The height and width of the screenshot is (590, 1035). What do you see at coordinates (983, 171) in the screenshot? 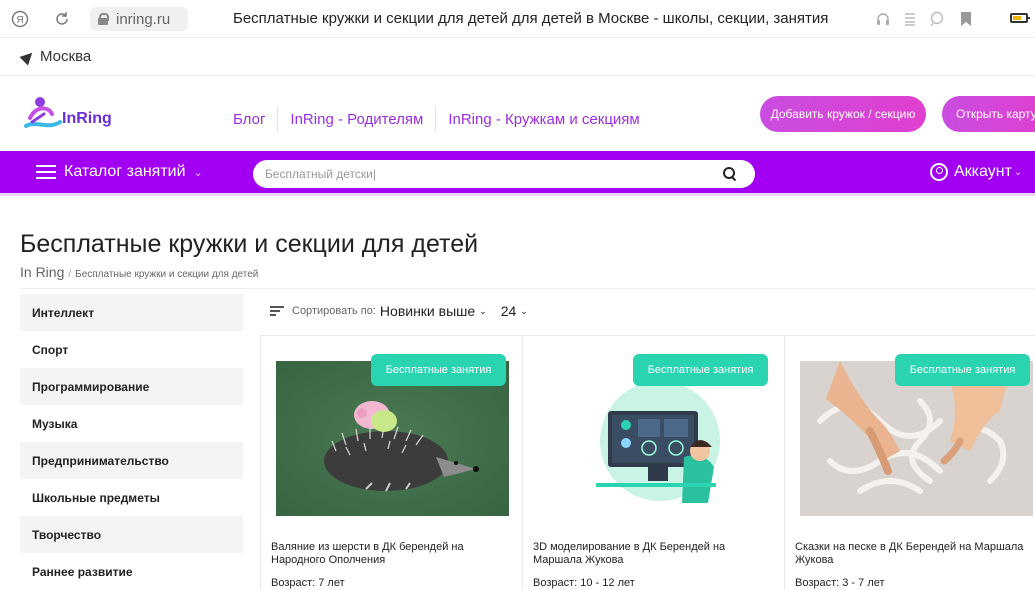
I see `account-label: Аккаунт` at bounding box center [983, 171].